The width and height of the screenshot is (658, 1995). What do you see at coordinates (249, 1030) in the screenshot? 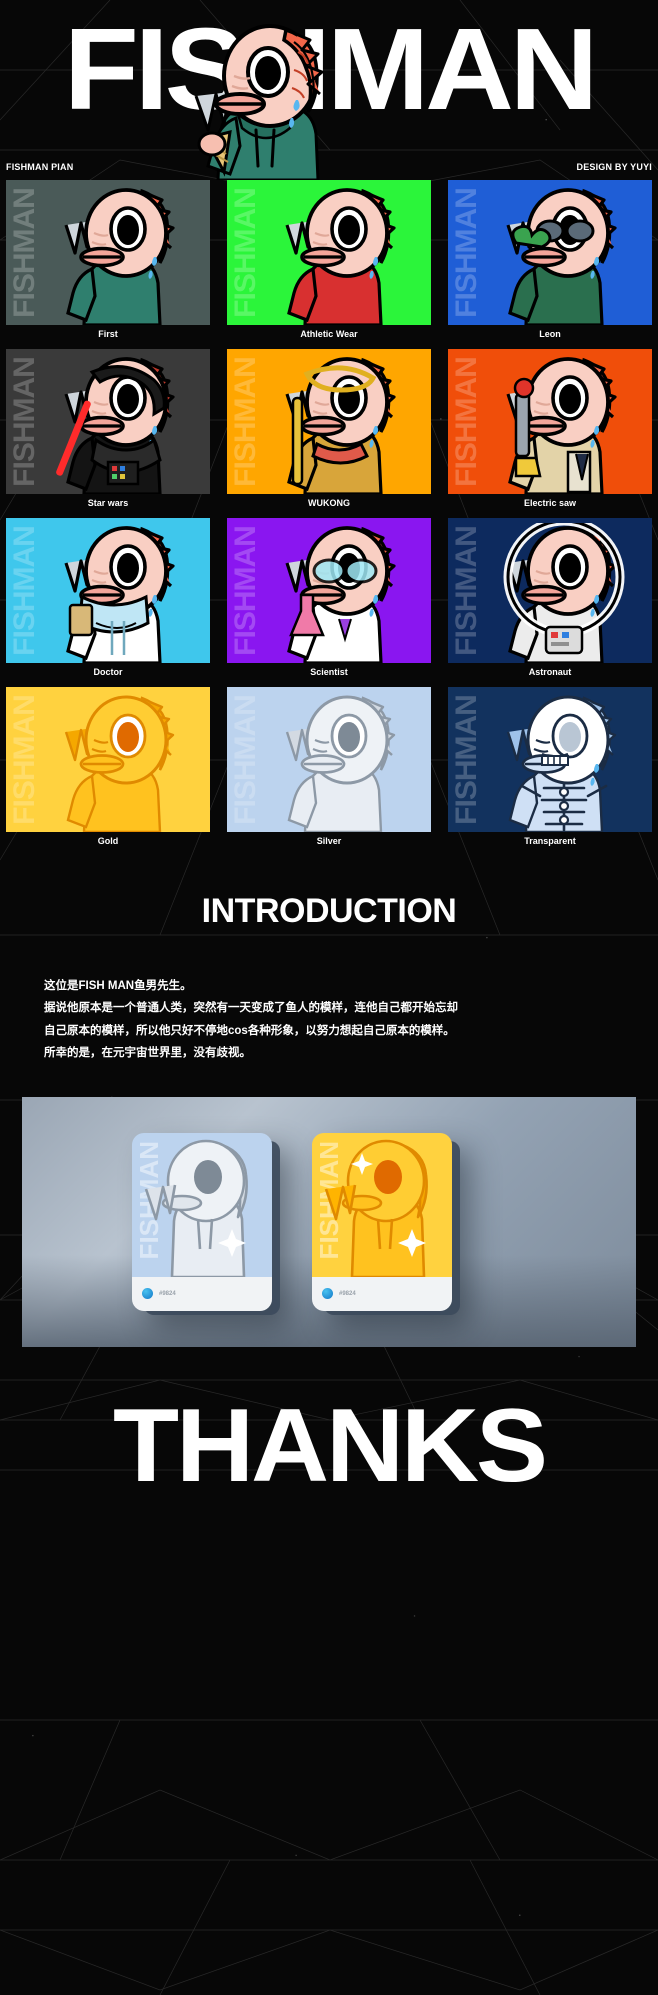
I see `introduction-line: 自己原本的模样，所以他只好不停地cos各种形象，以努力想起自己原本的模样。` at bounding box center [249, 1030].